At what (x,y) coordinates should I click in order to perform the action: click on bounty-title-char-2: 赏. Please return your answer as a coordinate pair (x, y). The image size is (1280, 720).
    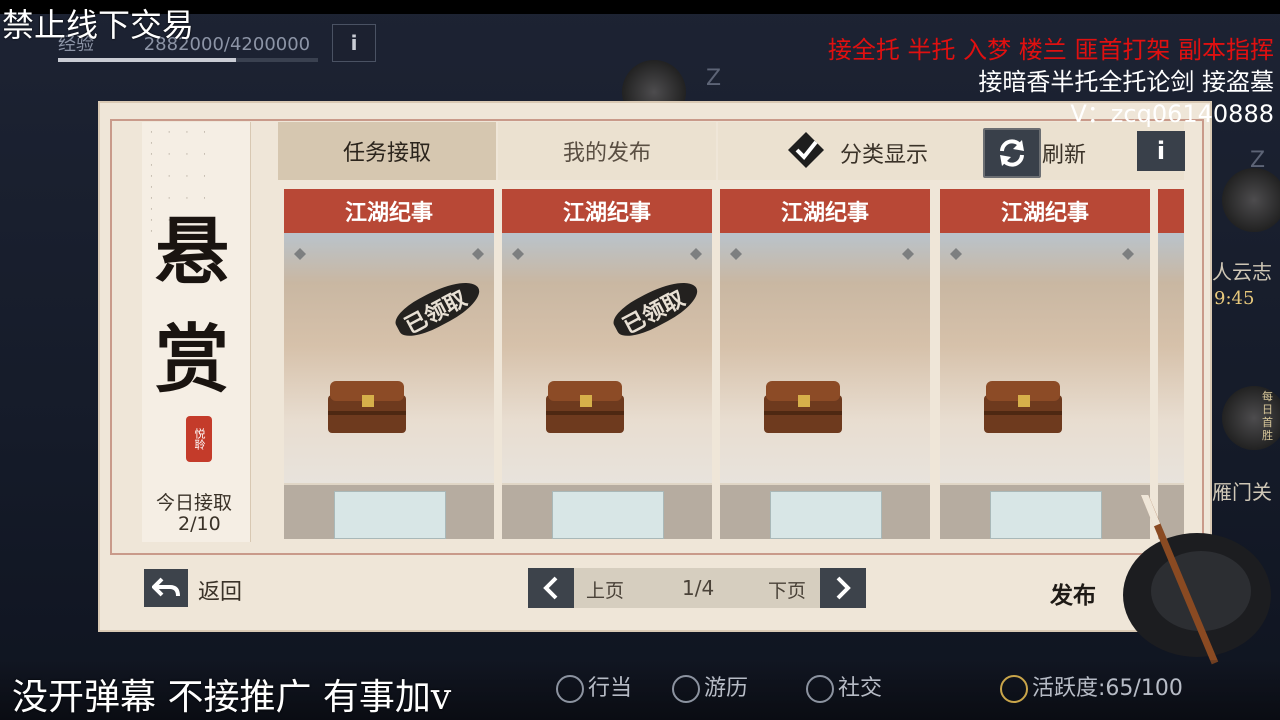
    Looking at the image, I should click on (192, 360).